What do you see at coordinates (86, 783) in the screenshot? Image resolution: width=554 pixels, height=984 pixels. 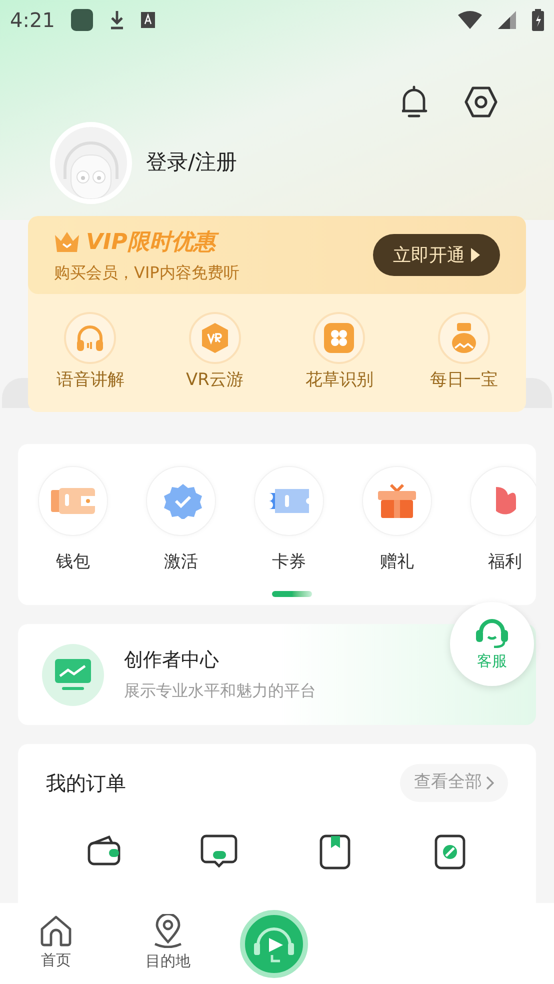 I see `orders-title: 我的订单` at bounding box center [86, 783].